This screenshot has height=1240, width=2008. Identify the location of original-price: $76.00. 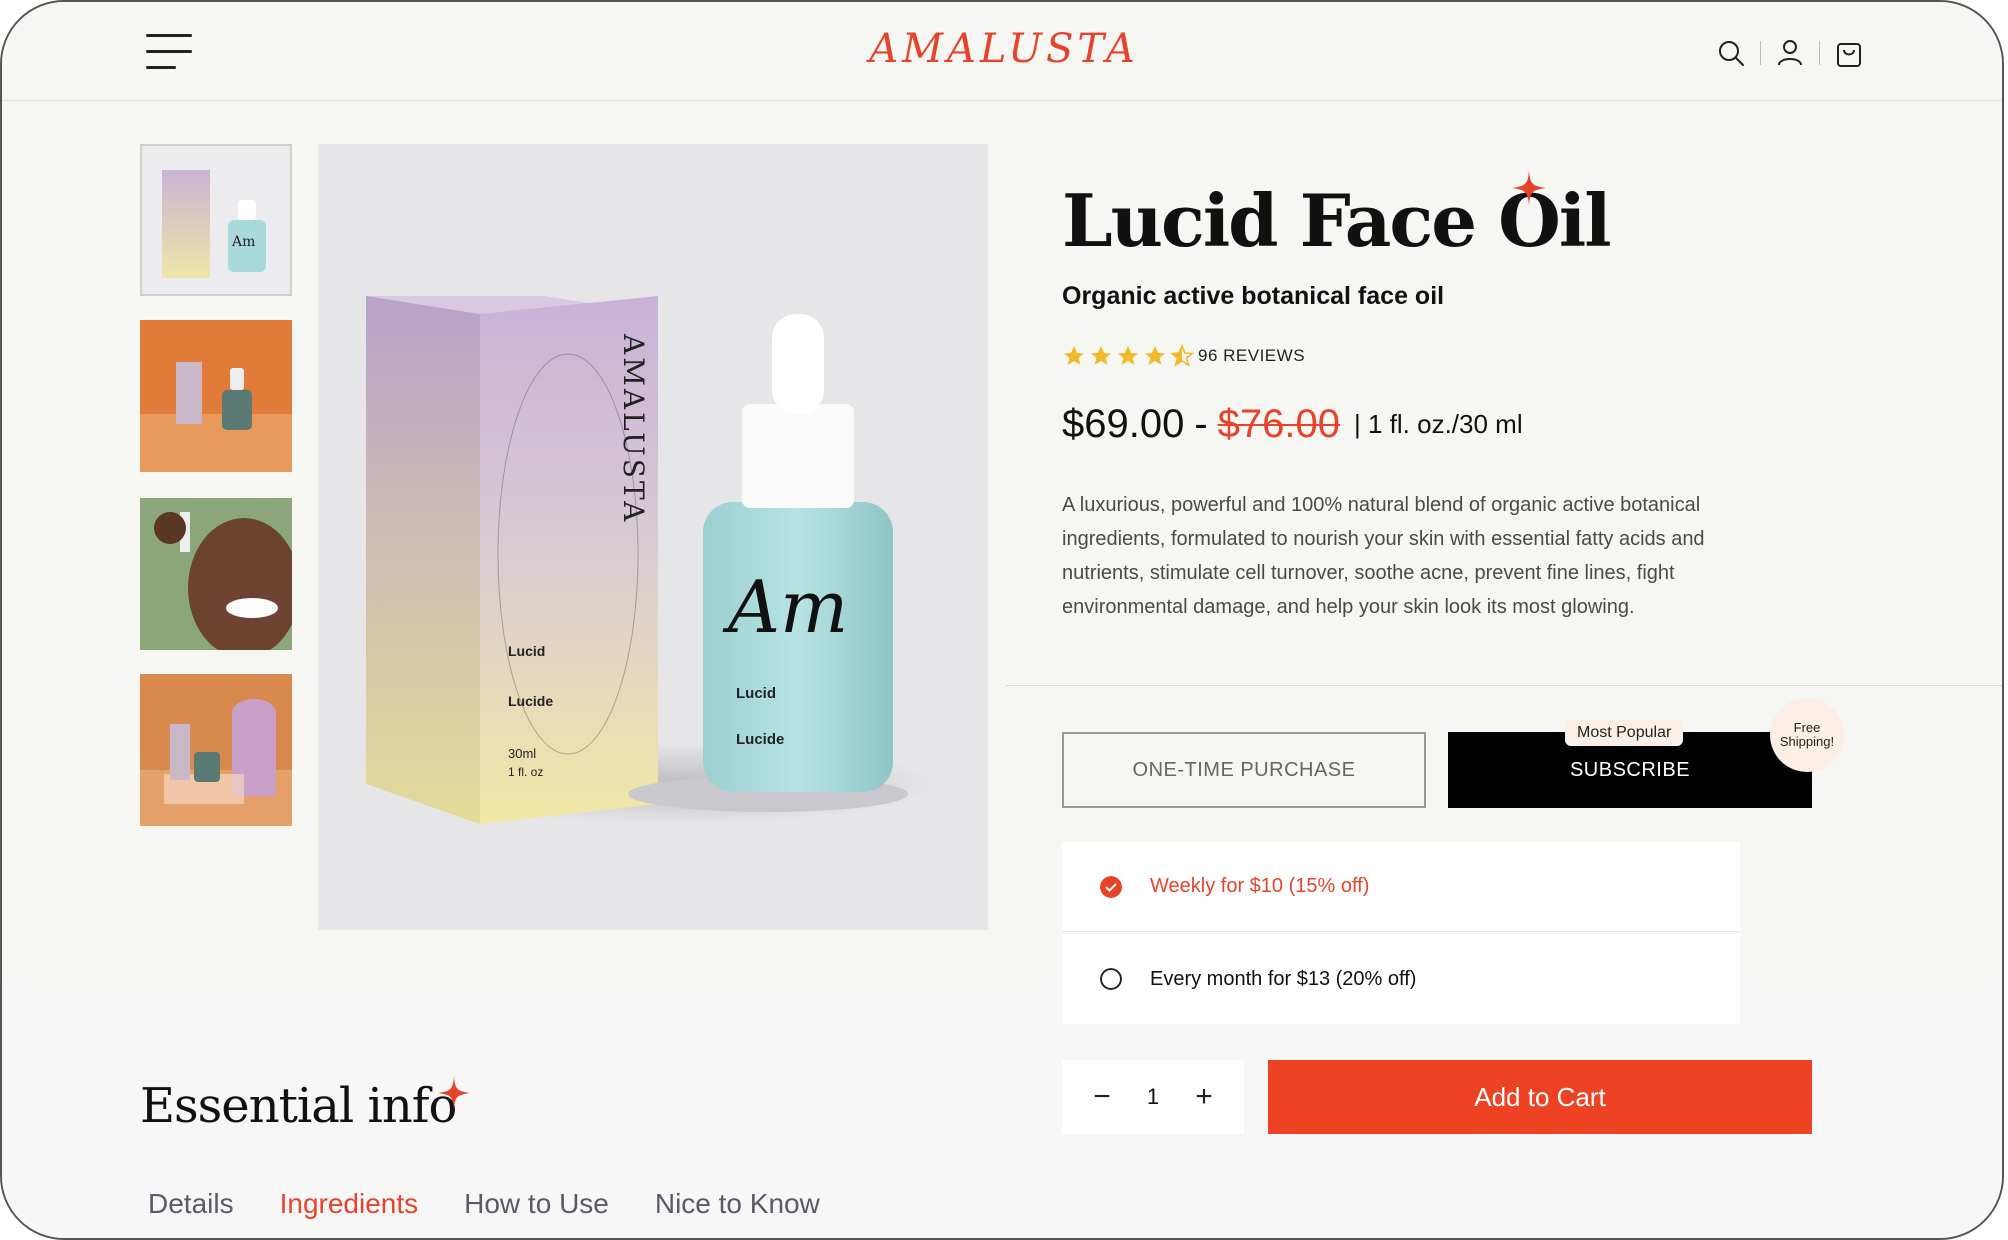
(1279, 424).